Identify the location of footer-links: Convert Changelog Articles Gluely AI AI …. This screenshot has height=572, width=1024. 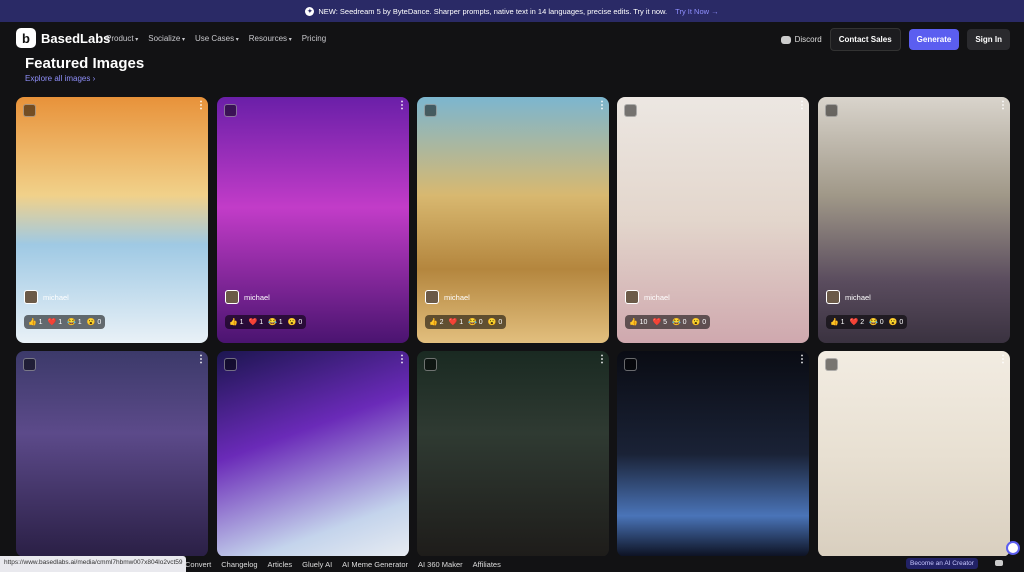
(343, 564).